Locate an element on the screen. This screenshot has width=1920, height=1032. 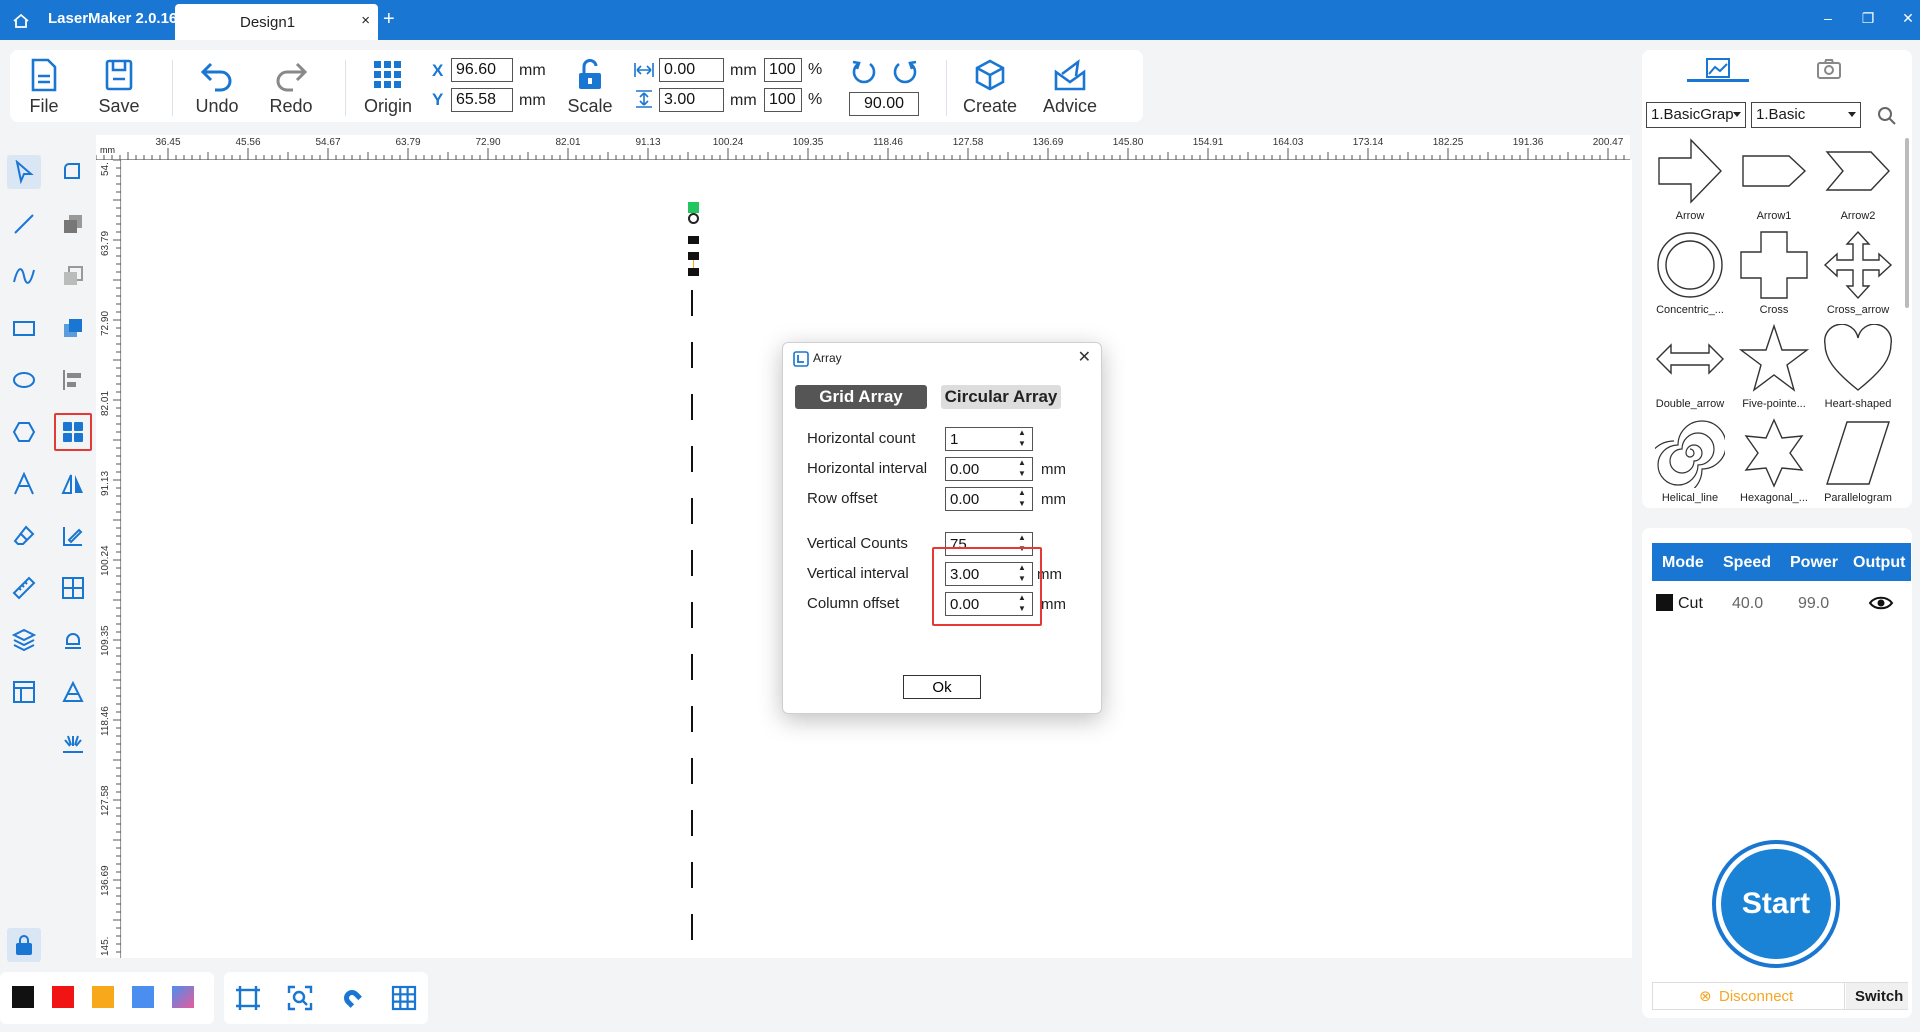
toolbar-divider is located at coordinates (172, 88).